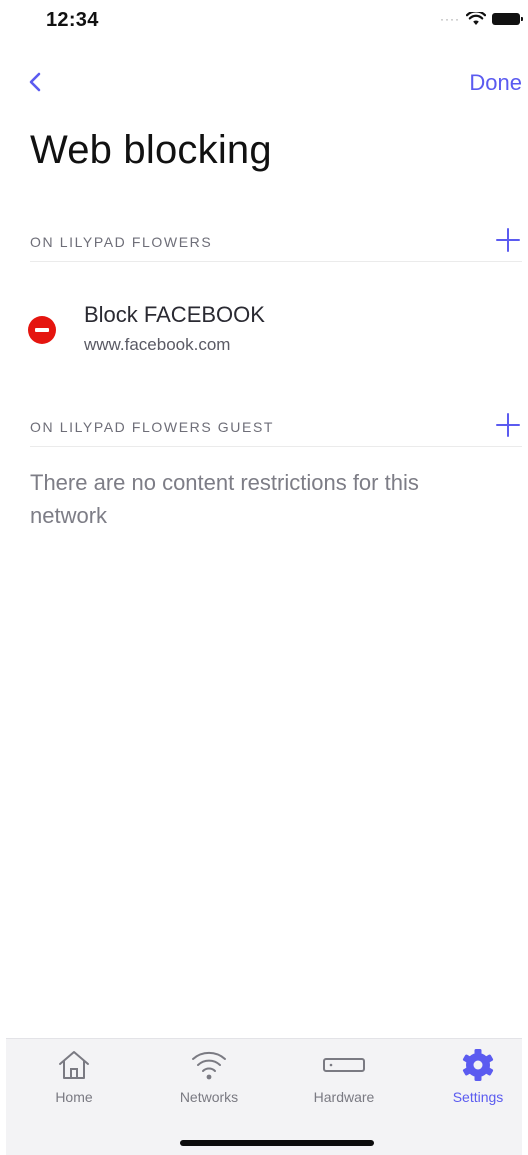 The image size is (528, 1155). What do you see at coordinates (476, 18) in the screenshot?
I see `wifi-status-icon` at bounding box center [476, 18].